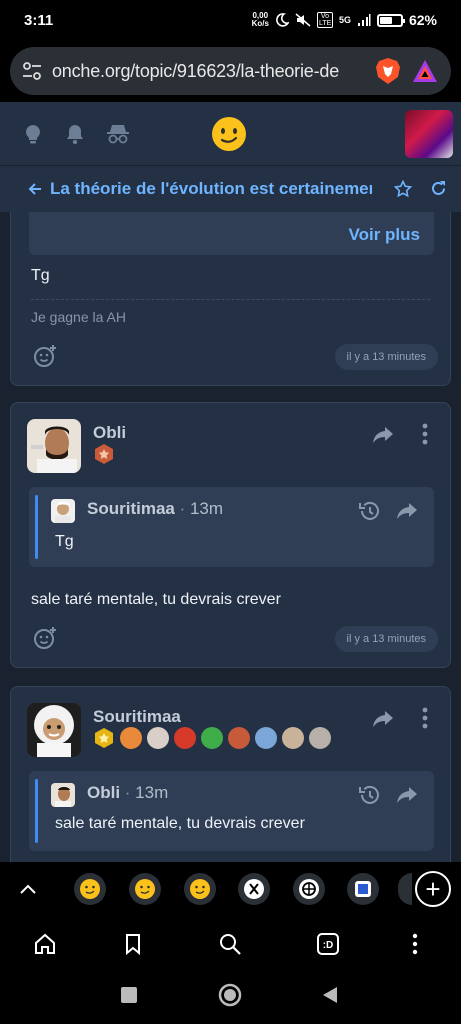 The image size is (461, 1024). What do you see at coordinates (425, 71) in the screenshot?
I see `brave-rewards-icon` at bounding box center [425, 71].